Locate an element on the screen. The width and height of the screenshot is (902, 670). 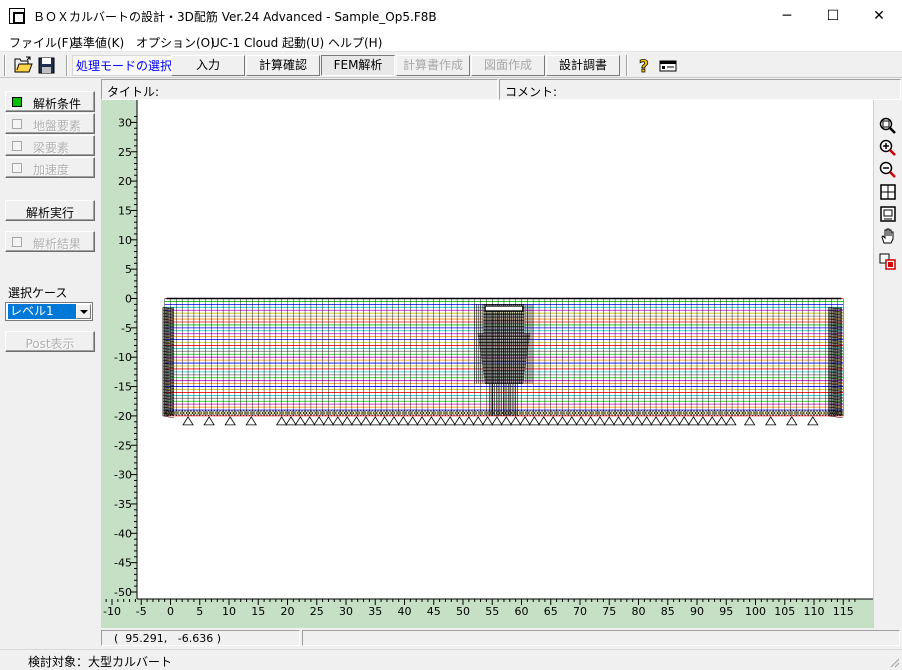
y-tick-label: -35 is located at coordinates (123, 504).